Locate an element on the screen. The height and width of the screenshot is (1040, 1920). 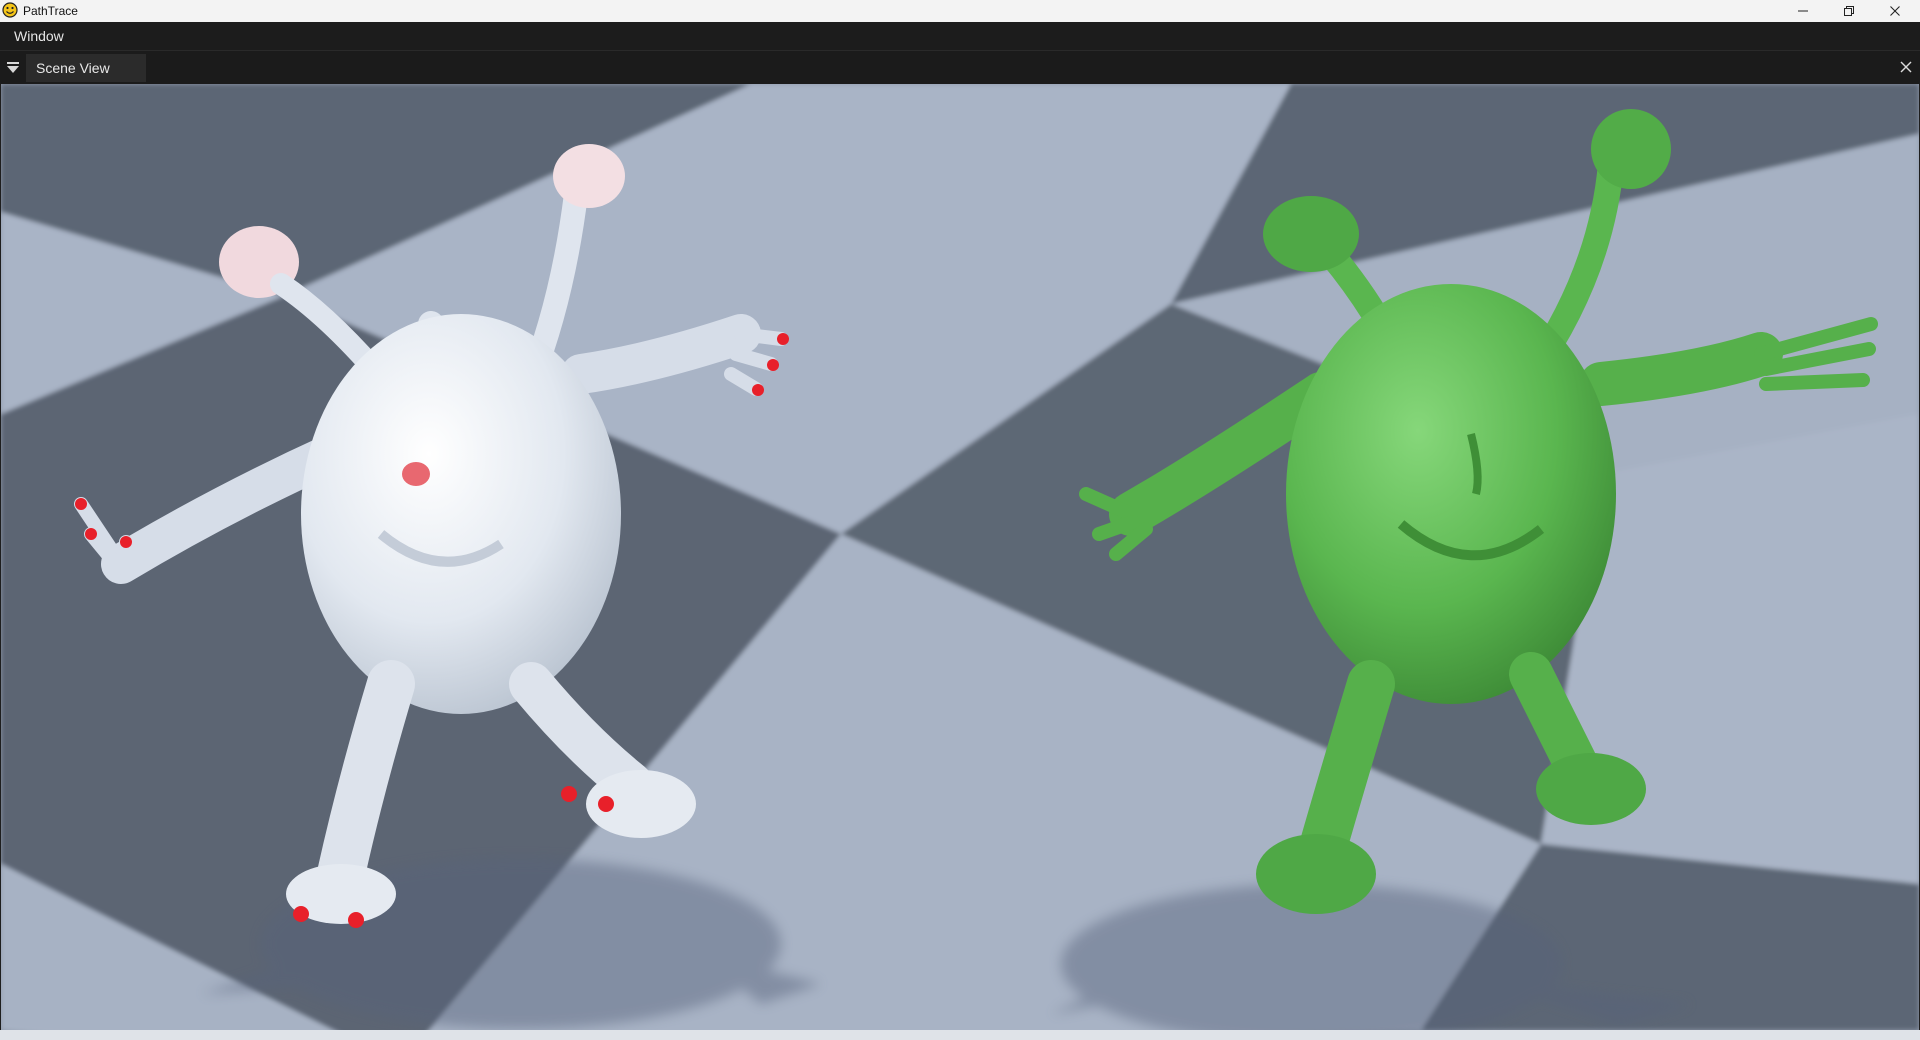
panel-tab-bar: Scene View is located at coordinates (960, 67).